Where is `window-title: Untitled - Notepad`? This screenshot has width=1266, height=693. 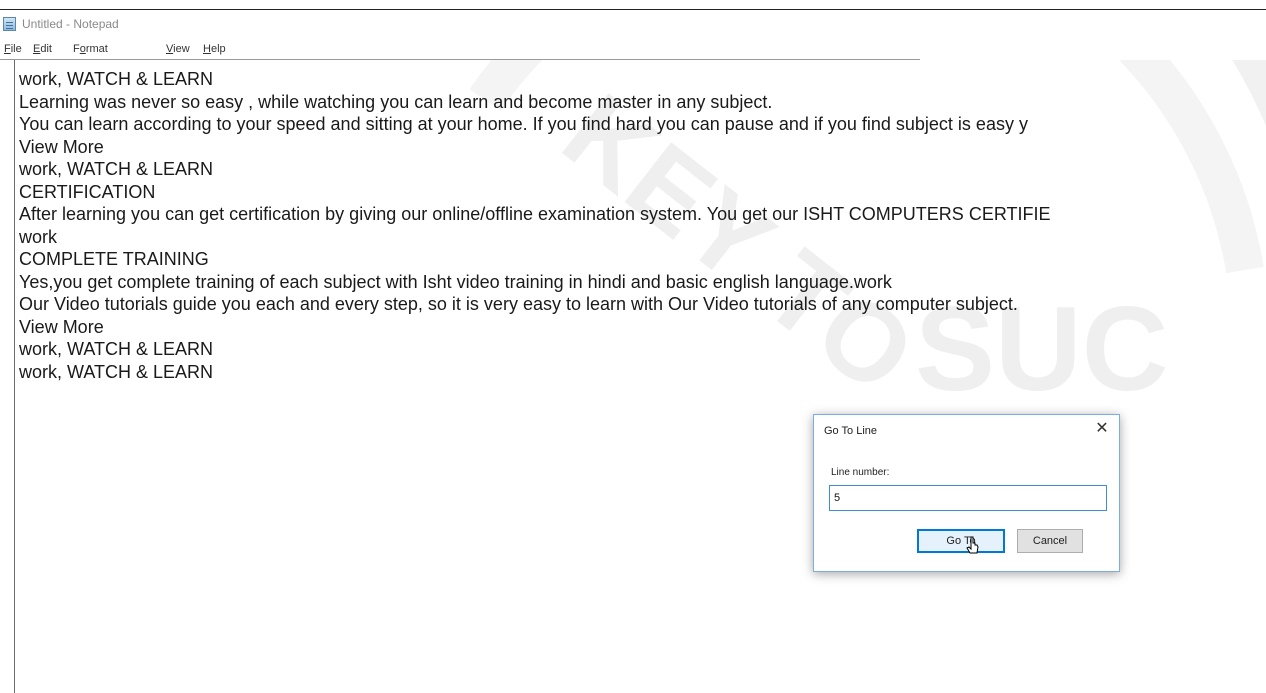 window-title: Untitled - Notepad is located at coordinates (70, 24).